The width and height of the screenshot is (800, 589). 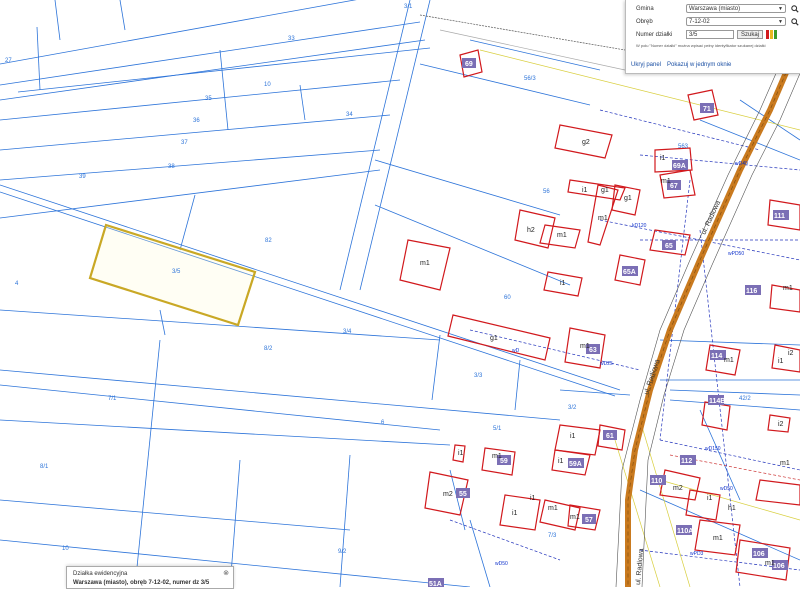 What do you see at coordinates (531, 230) in the screenshot?
I see `svg-text: h2` at bounding box center [531, 230].